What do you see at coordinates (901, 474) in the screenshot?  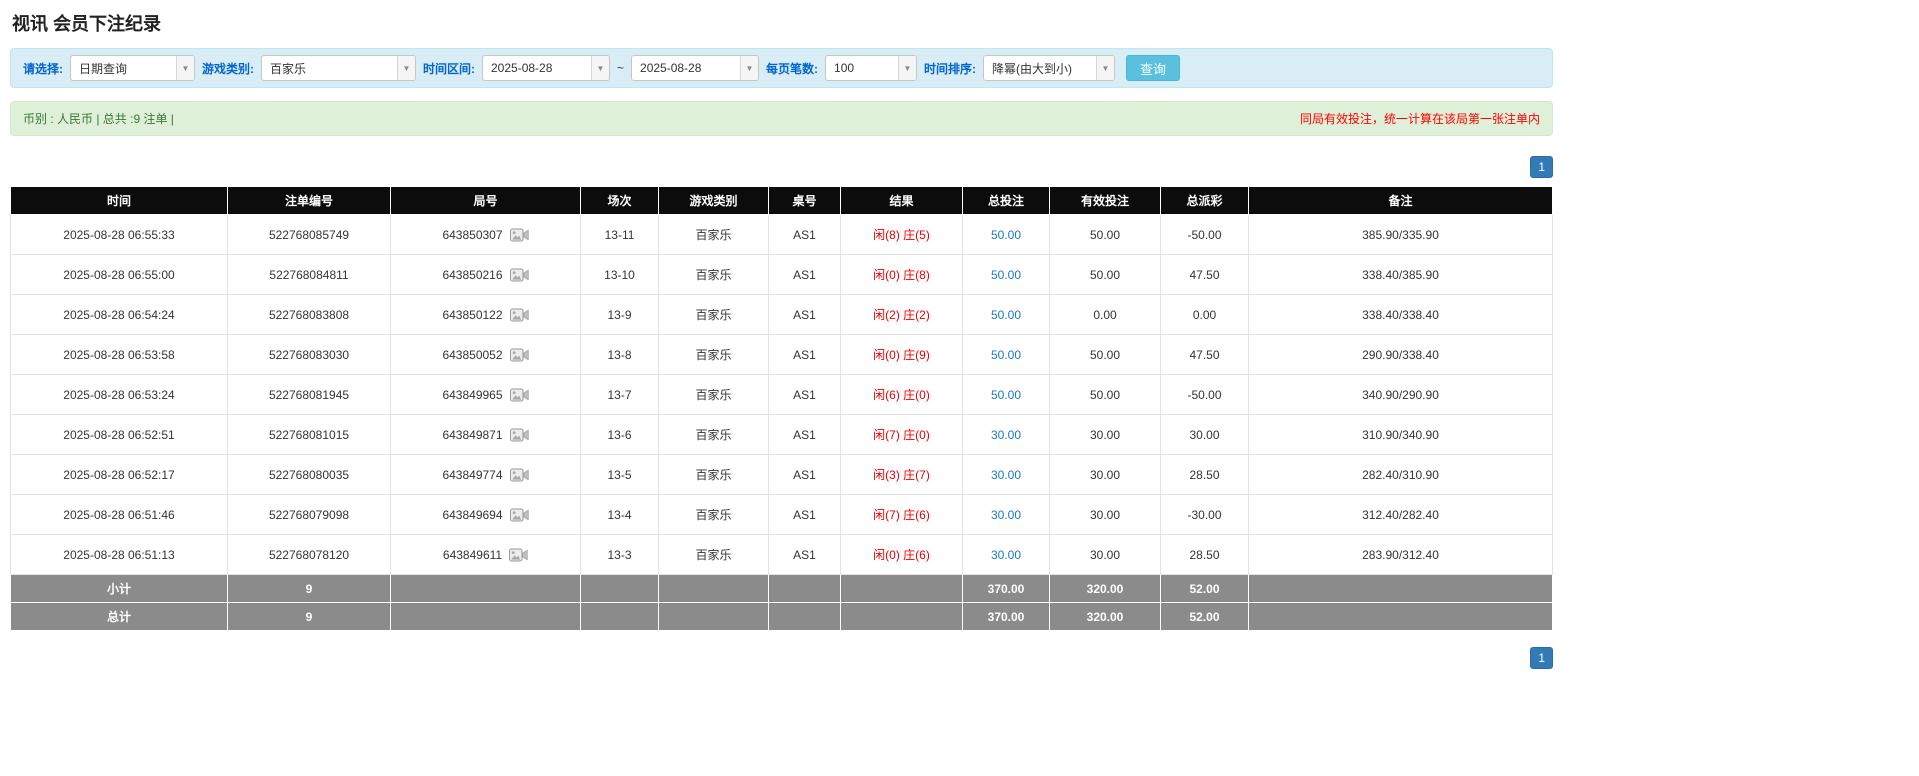 I see `result-cell: 闲(3) 庄(7)` at bounding box center [901, 474].